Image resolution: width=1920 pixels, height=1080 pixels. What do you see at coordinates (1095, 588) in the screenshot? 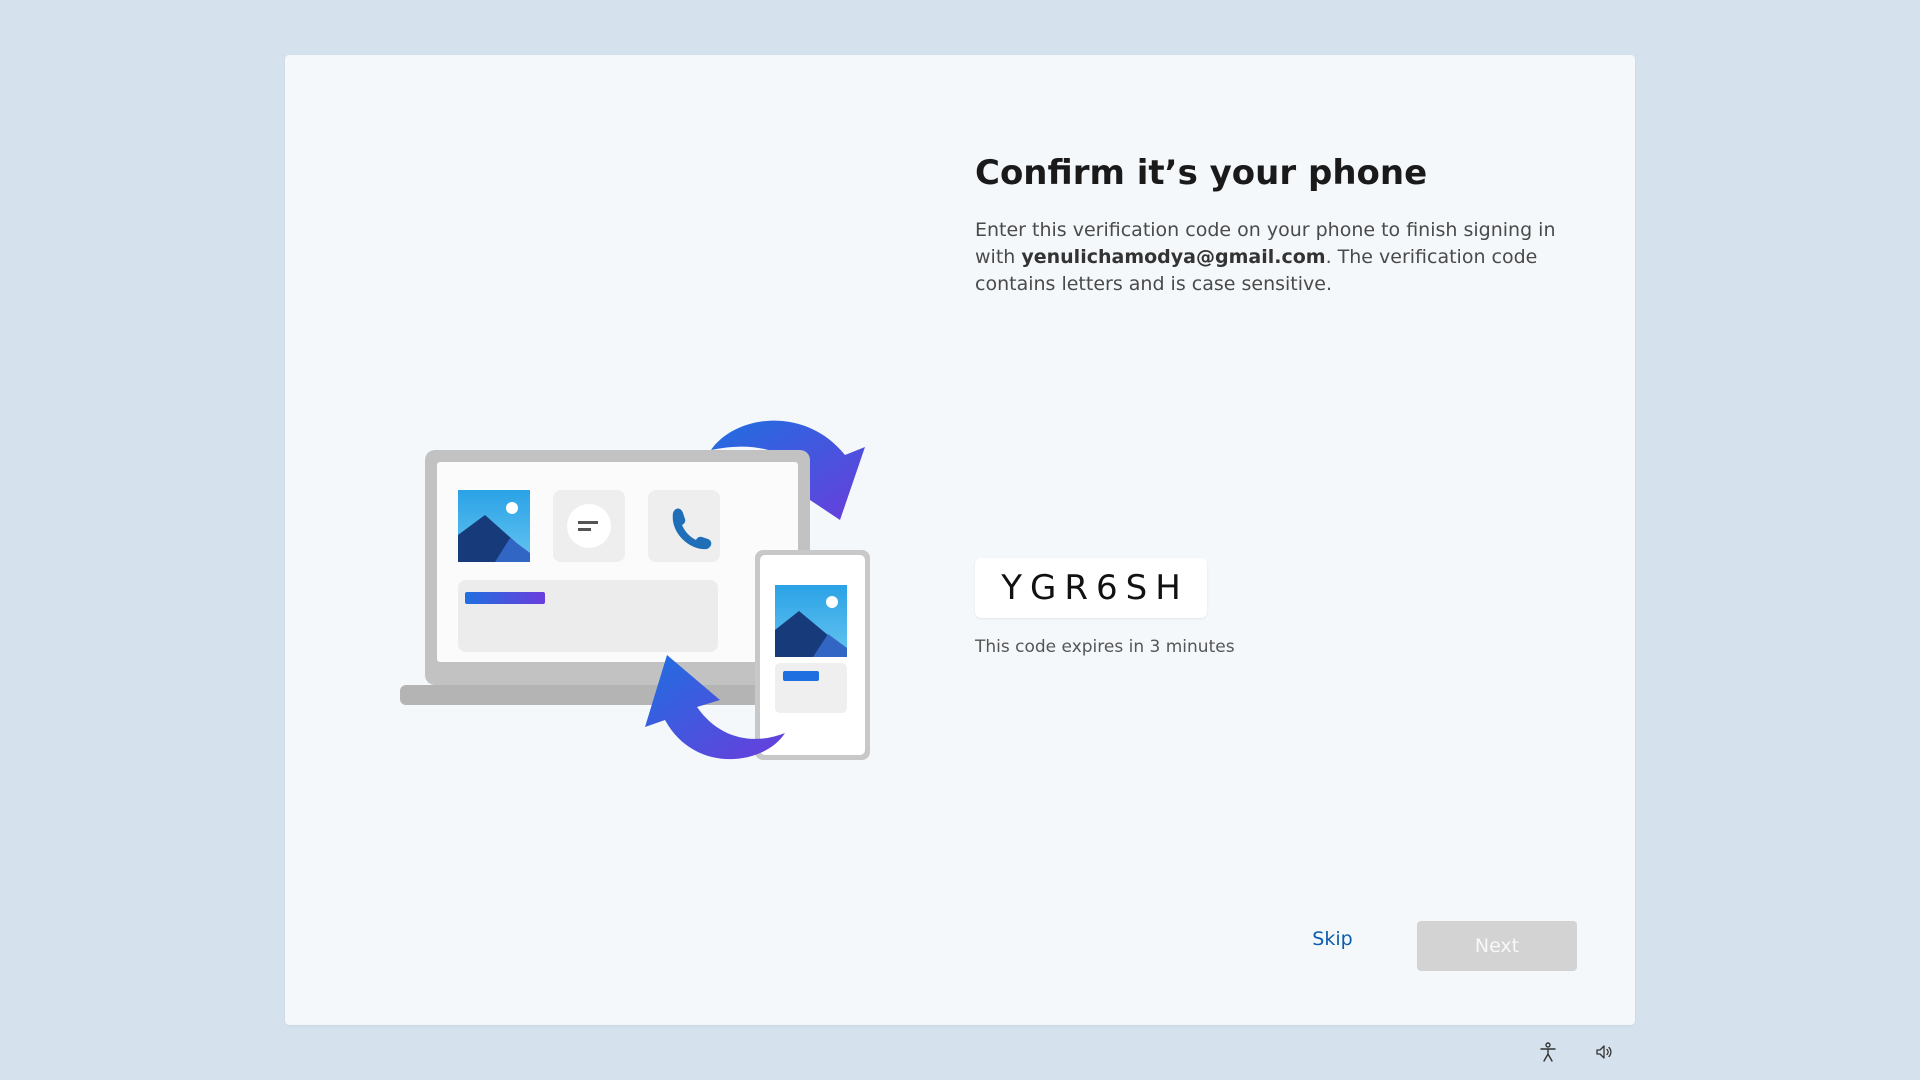
I see `verification-code: YGR6SH` at bounding box center [1095, 588].